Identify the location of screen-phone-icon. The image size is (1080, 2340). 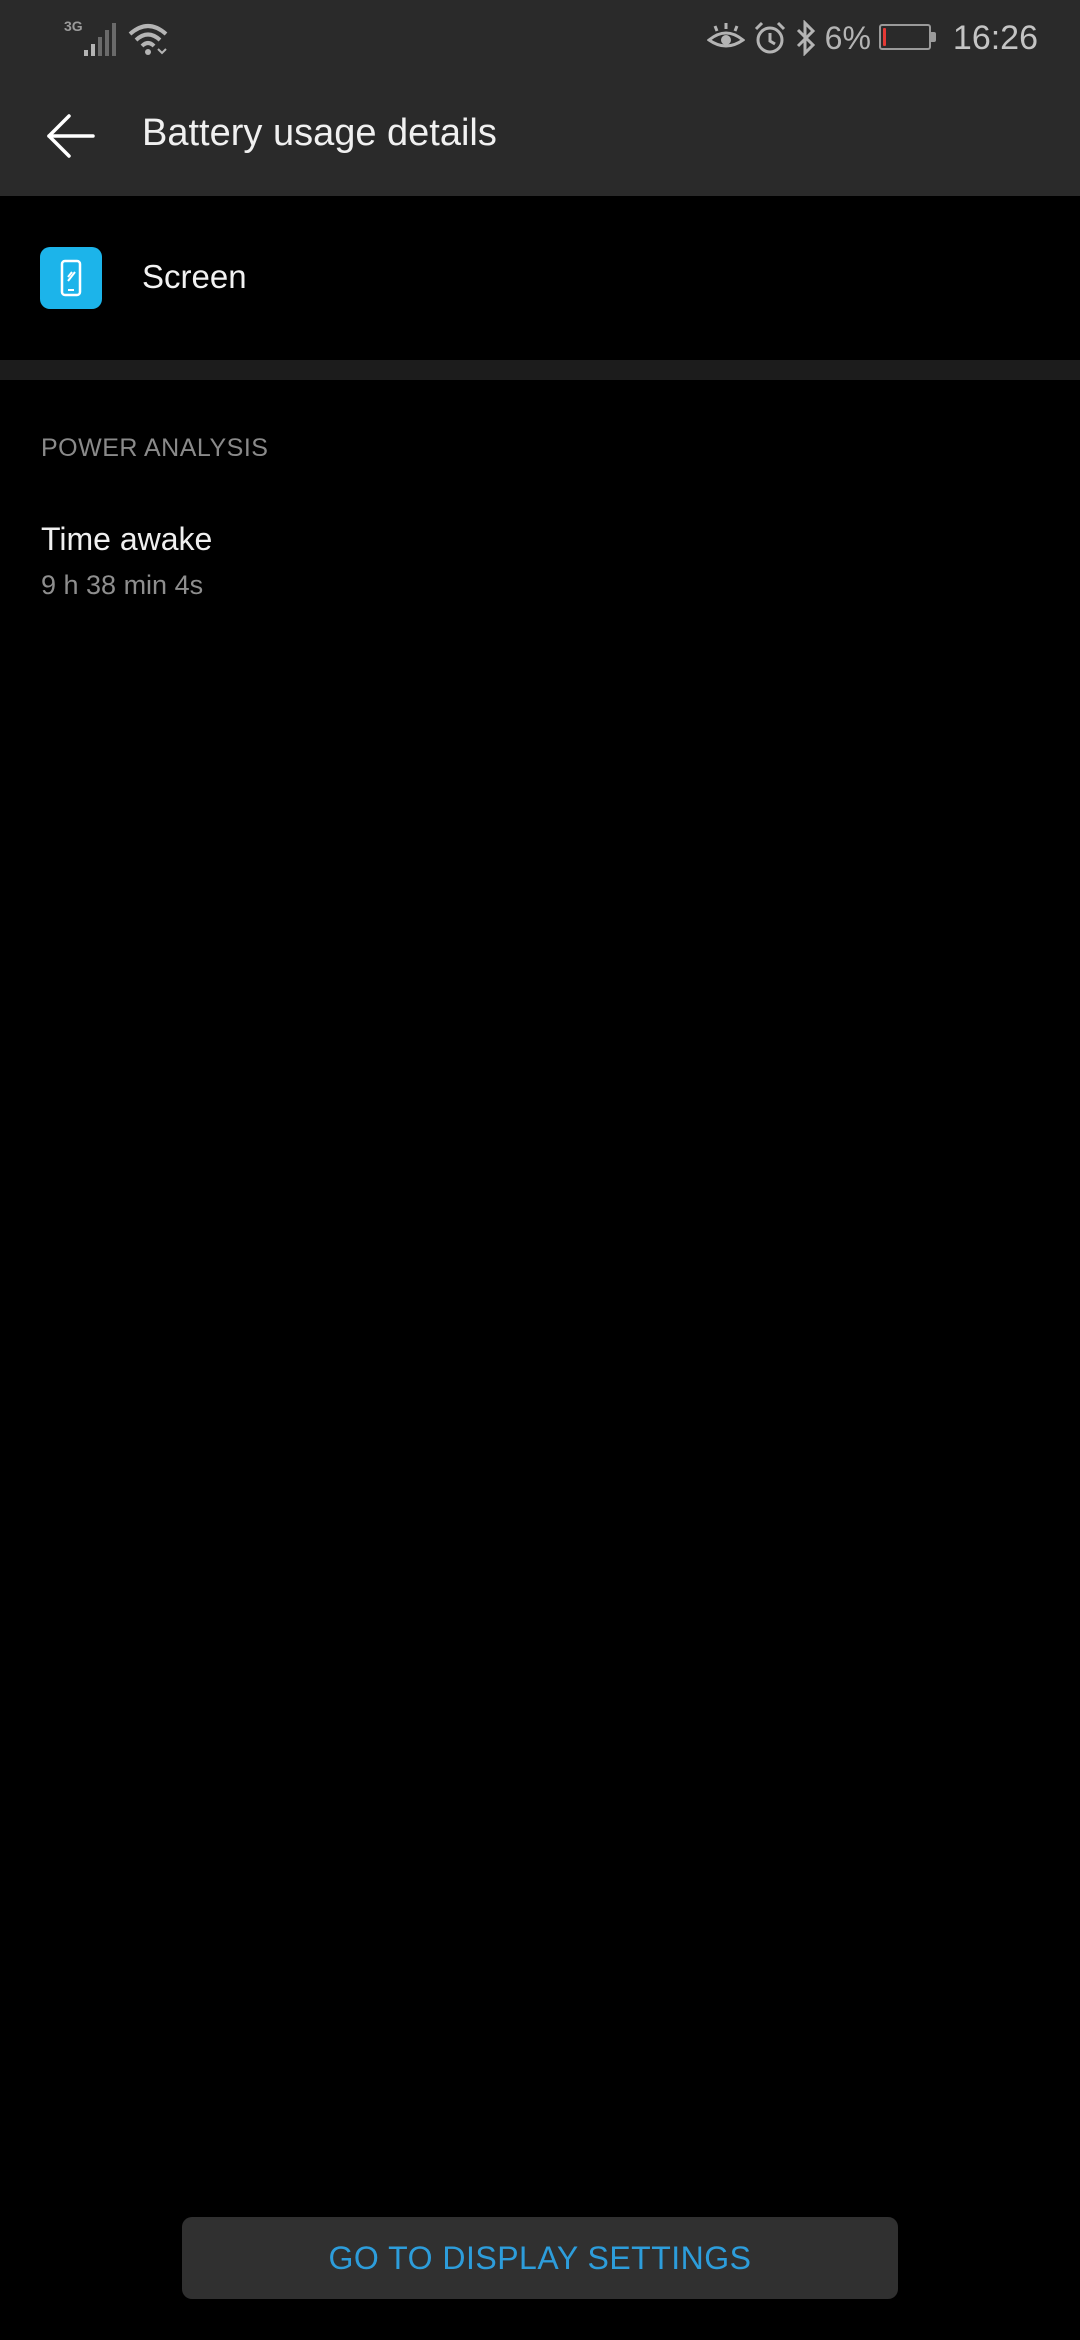
(71, 278).